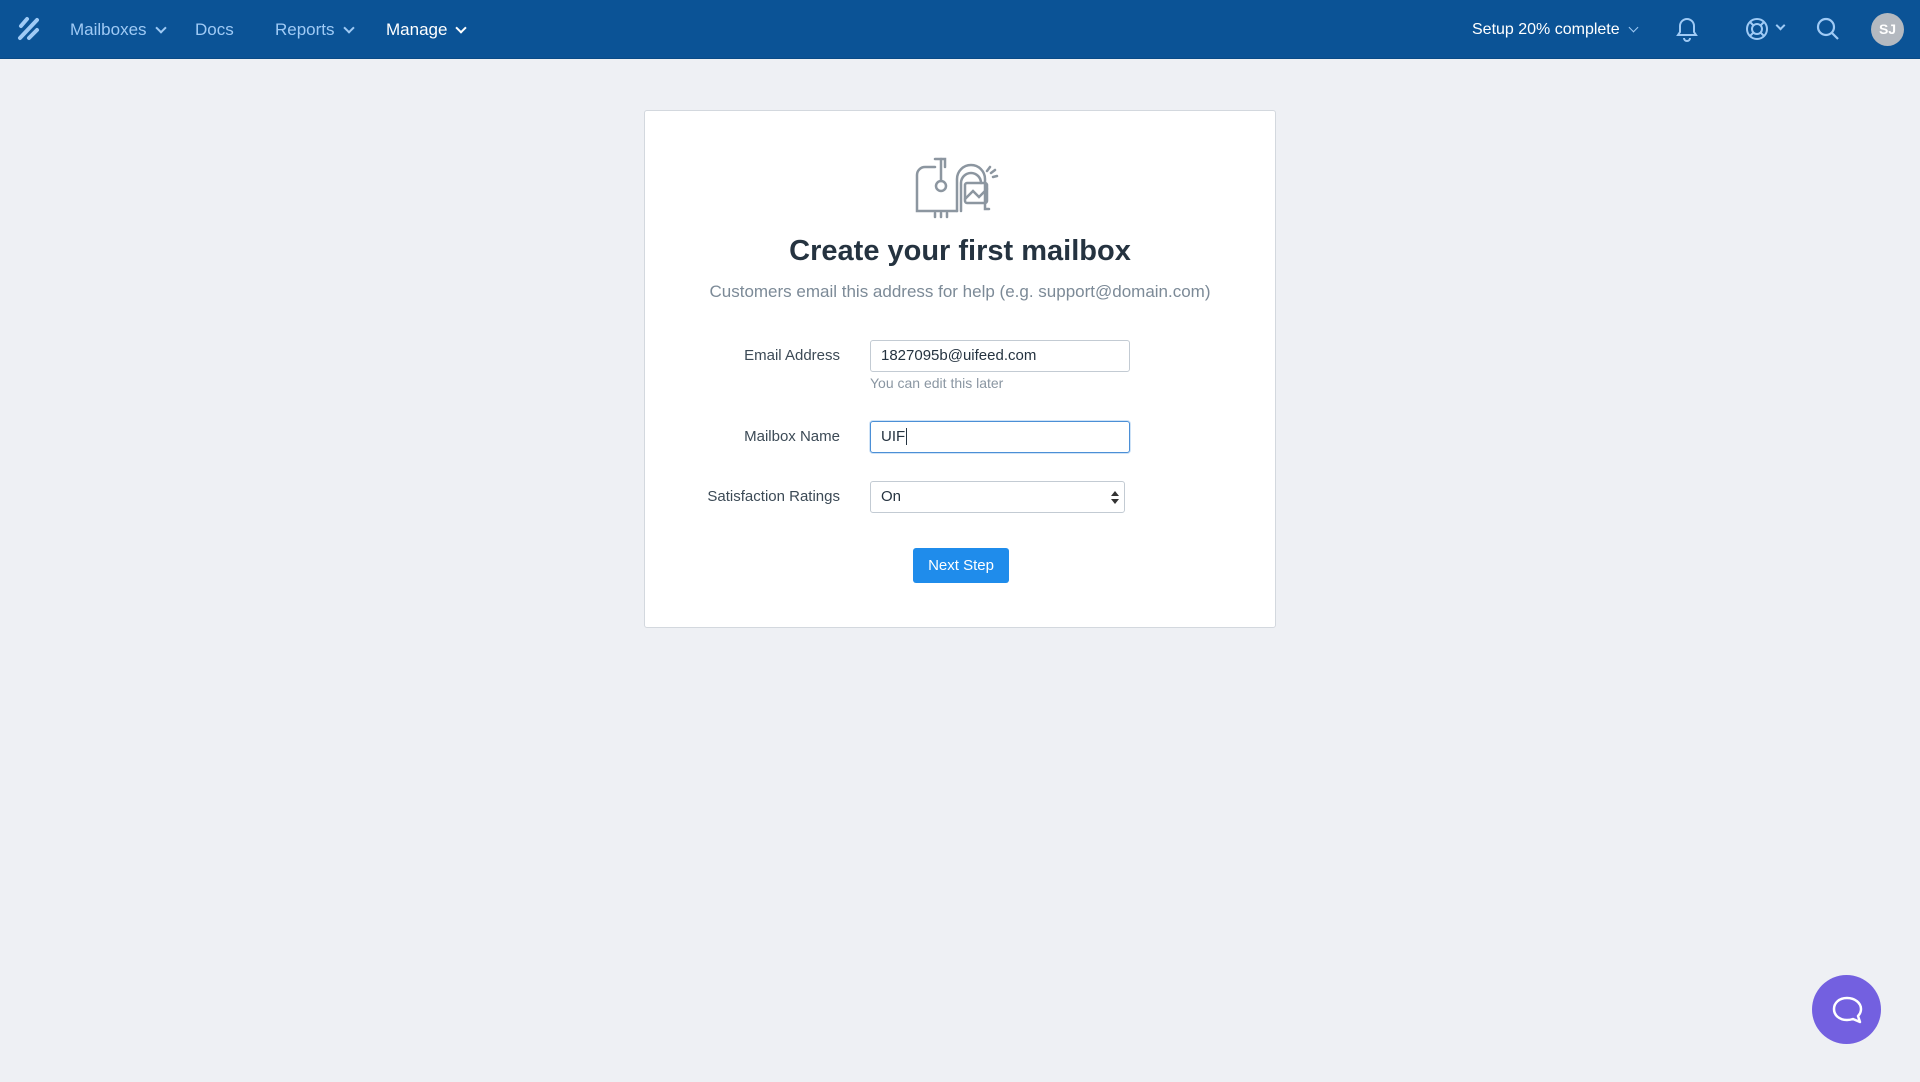  I want to click on email-field: 1827095b@uifeed.com, so click(1000, 356).